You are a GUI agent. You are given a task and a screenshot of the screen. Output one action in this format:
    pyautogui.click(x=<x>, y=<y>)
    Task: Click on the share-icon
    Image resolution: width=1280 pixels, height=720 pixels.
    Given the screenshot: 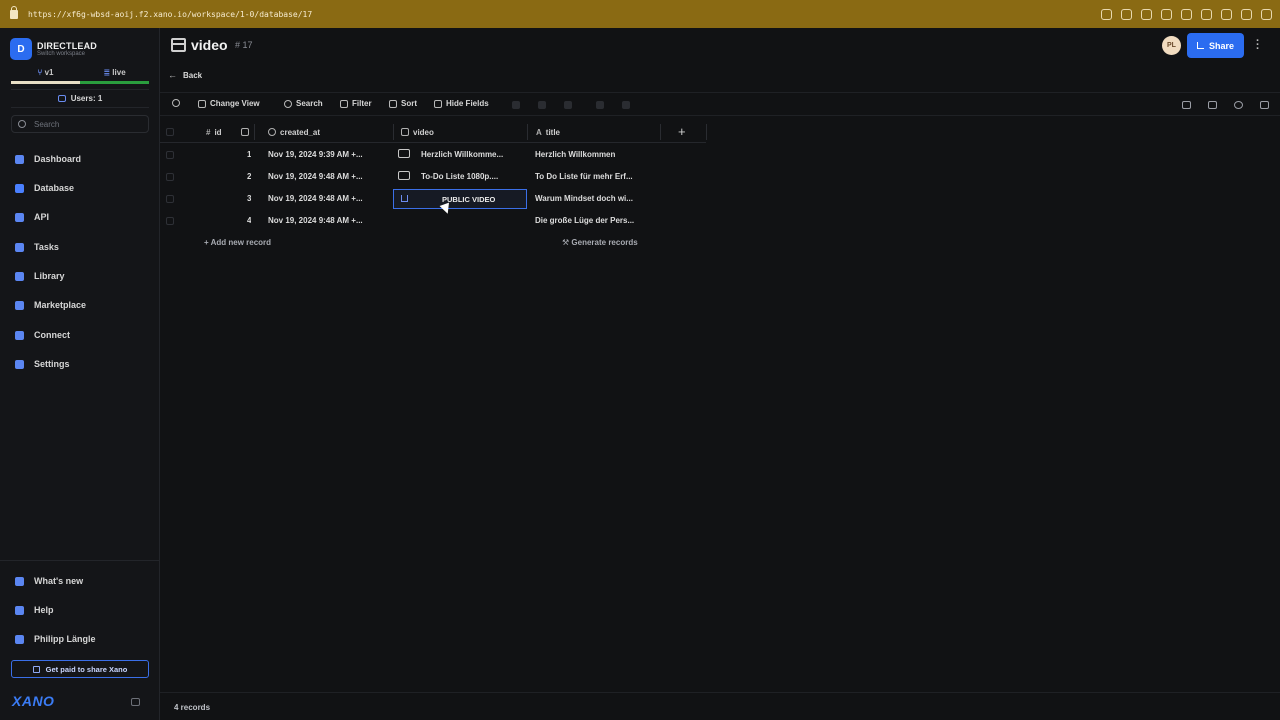 What is the action you would take?
    pyautogui.click(x=36, y=669)
    